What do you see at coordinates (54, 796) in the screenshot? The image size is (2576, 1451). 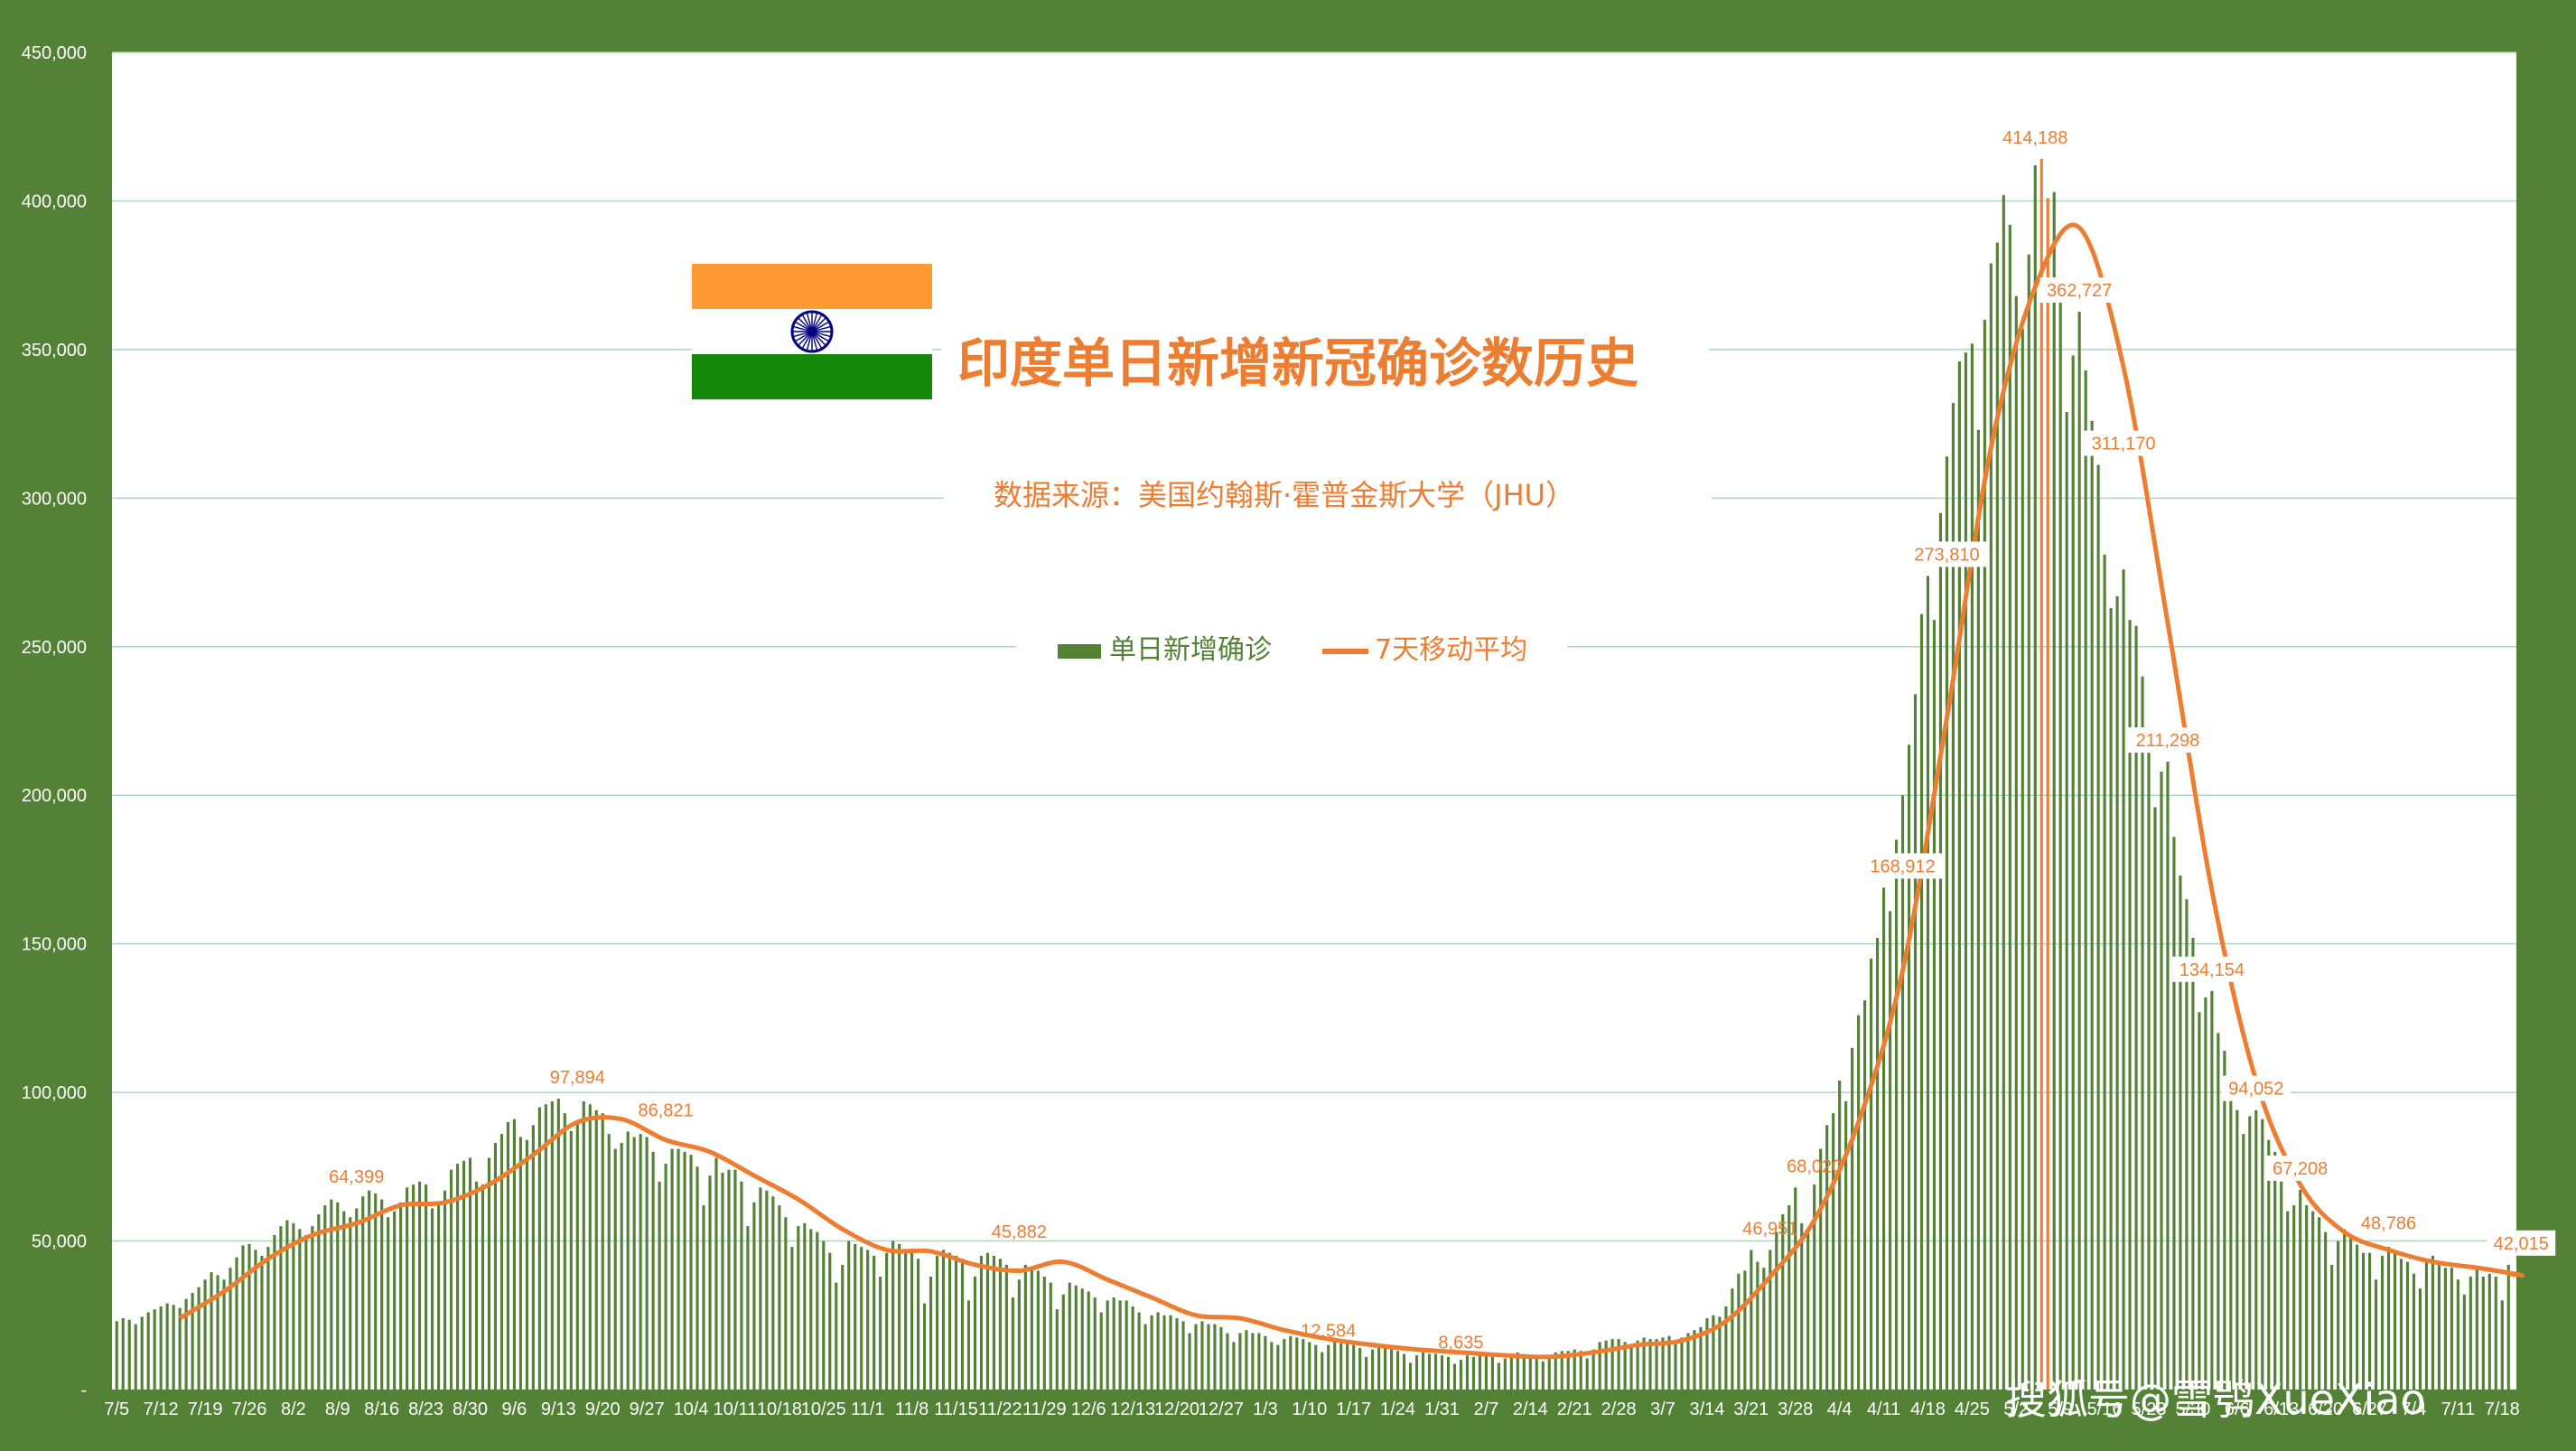 I see `y-tick-label: 200,000` at bounding box center [54, 796].